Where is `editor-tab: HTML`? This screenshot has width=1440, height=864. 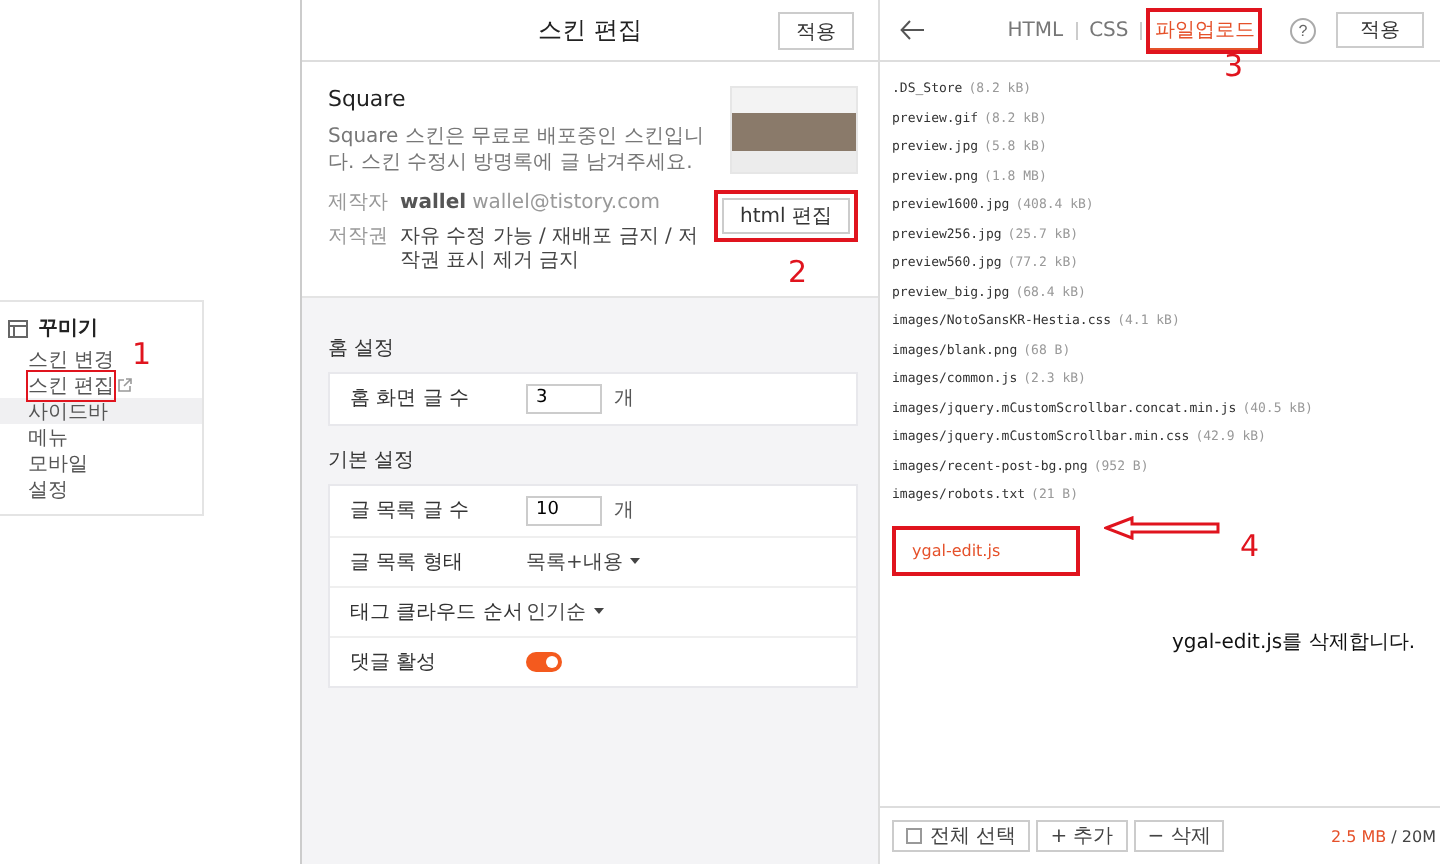 editor-tab: HTML is located at coordinates (1035, 30).